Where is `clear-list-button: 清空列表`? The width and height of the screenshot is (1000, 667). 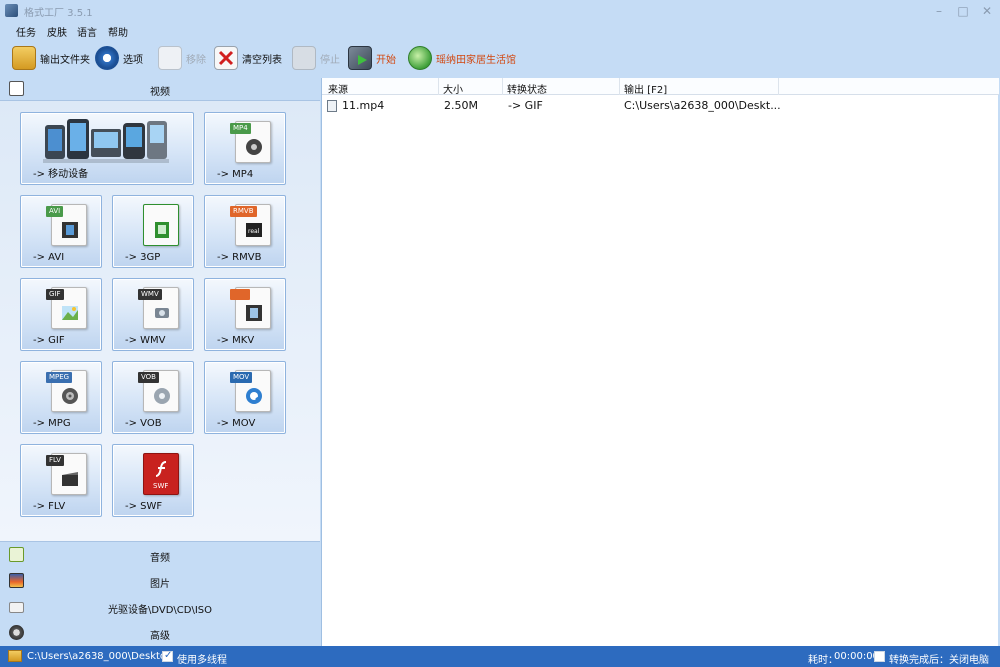
clear-list-button: 清空列表 is located at coordinates (248, 58).